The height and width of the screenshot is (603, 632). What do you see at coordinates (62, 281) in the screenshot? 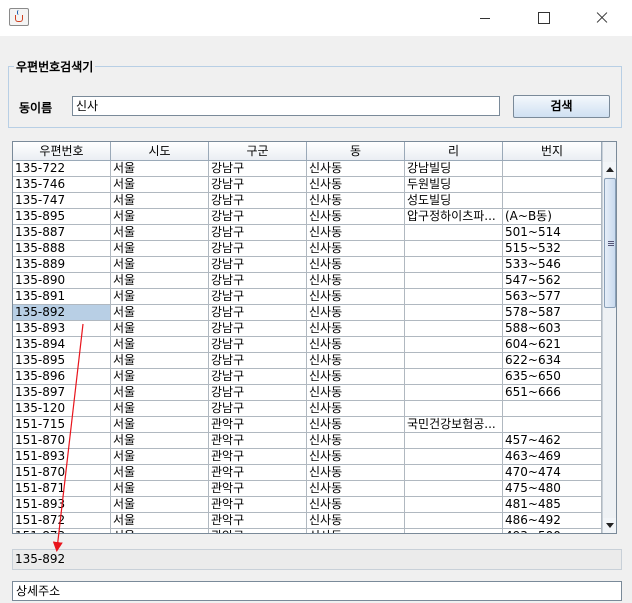
I see `cell-zip: 135-890` at bounding box center [62, 281].